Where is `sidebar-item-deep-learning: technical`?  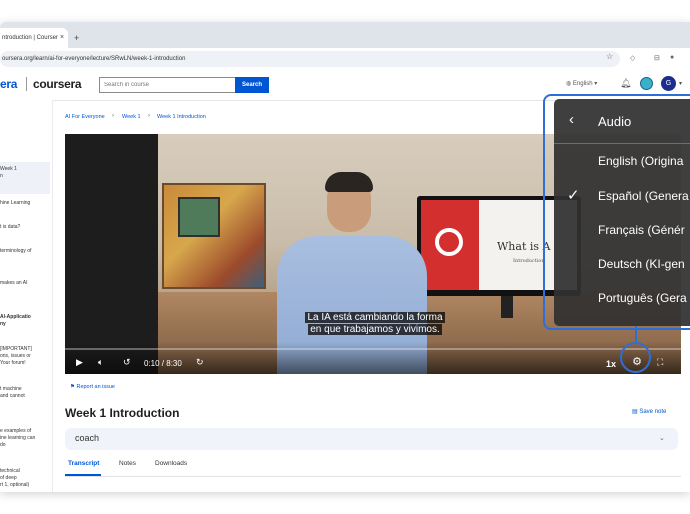 sidebar-item-deep-learning: technical is located at coordinates (25, 471).